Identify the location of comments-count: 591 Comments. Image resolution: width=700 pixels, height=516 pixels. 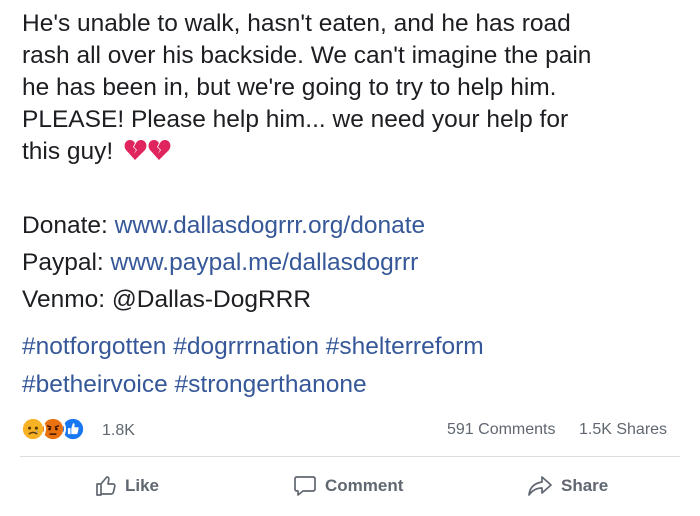
(501, 430).